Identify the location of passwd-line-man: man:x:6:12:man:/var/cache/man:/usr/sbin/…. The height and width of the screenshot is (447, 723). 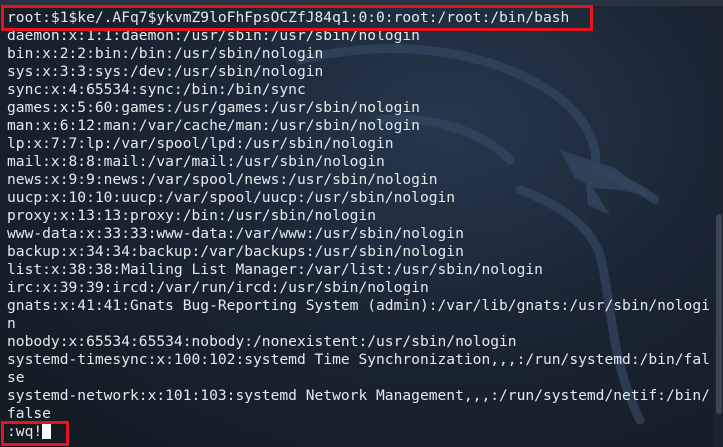
(213, 125).